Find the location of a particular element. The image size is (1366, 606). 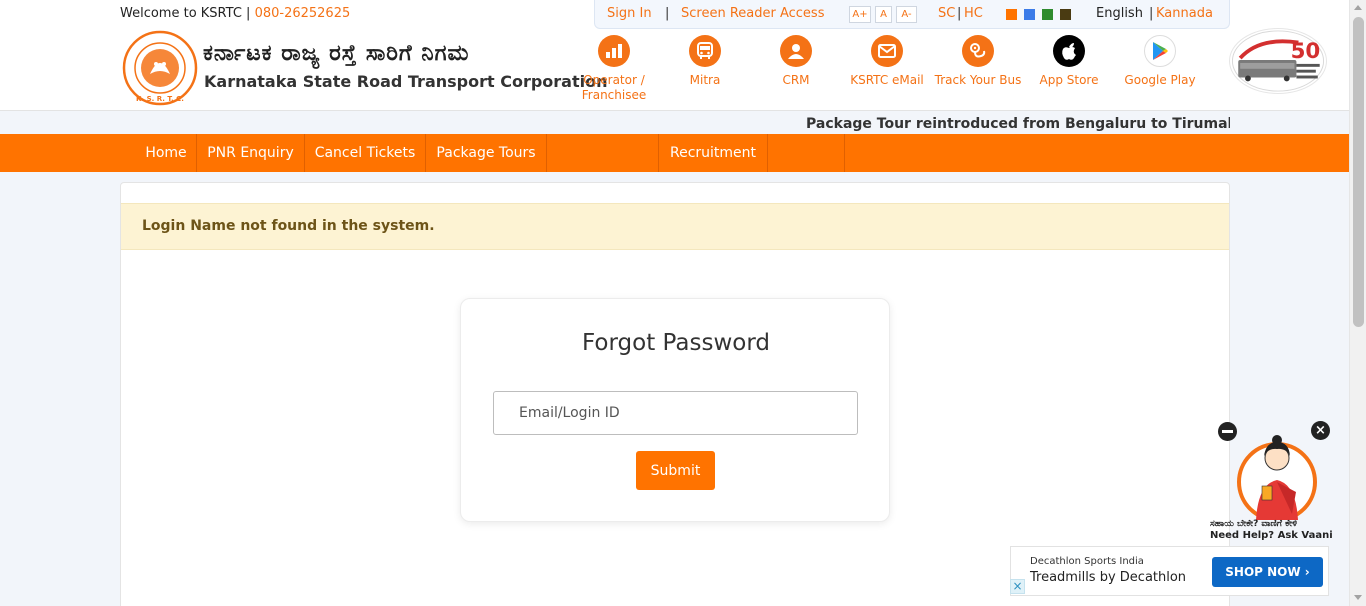

page-scrollbar is located at coordinates (1357, 303).